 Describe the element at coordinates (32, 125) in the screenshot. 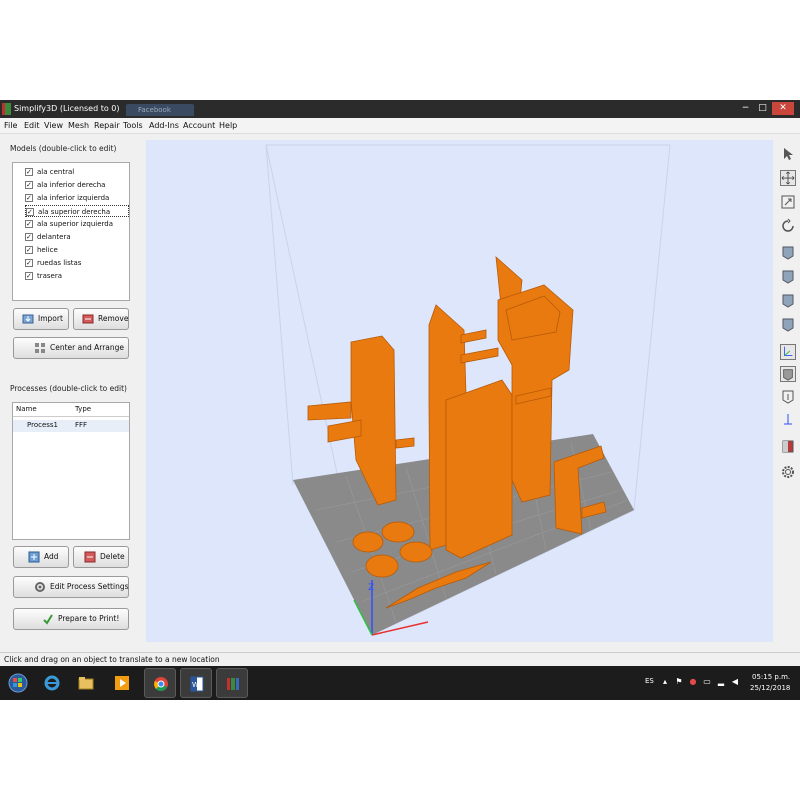

I see `menu-edit: Edit` at that location.